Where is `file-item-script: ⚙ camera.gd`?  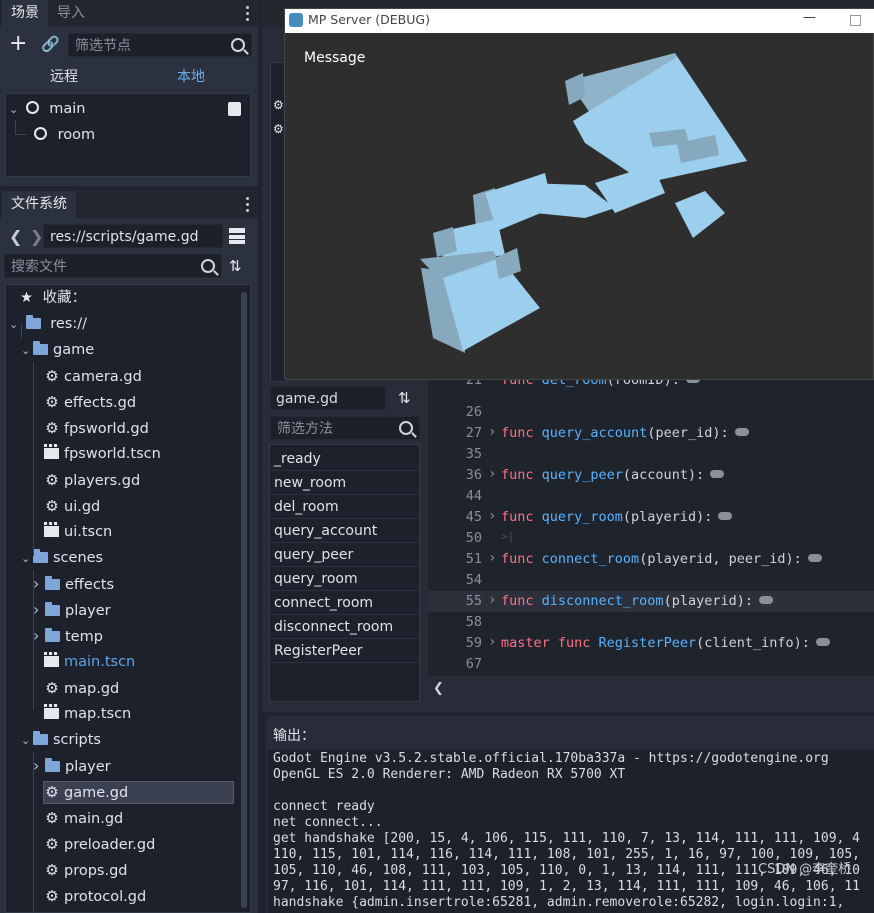
file-item-script: ⚙ camera.gd is located at coordinates (93, 376).